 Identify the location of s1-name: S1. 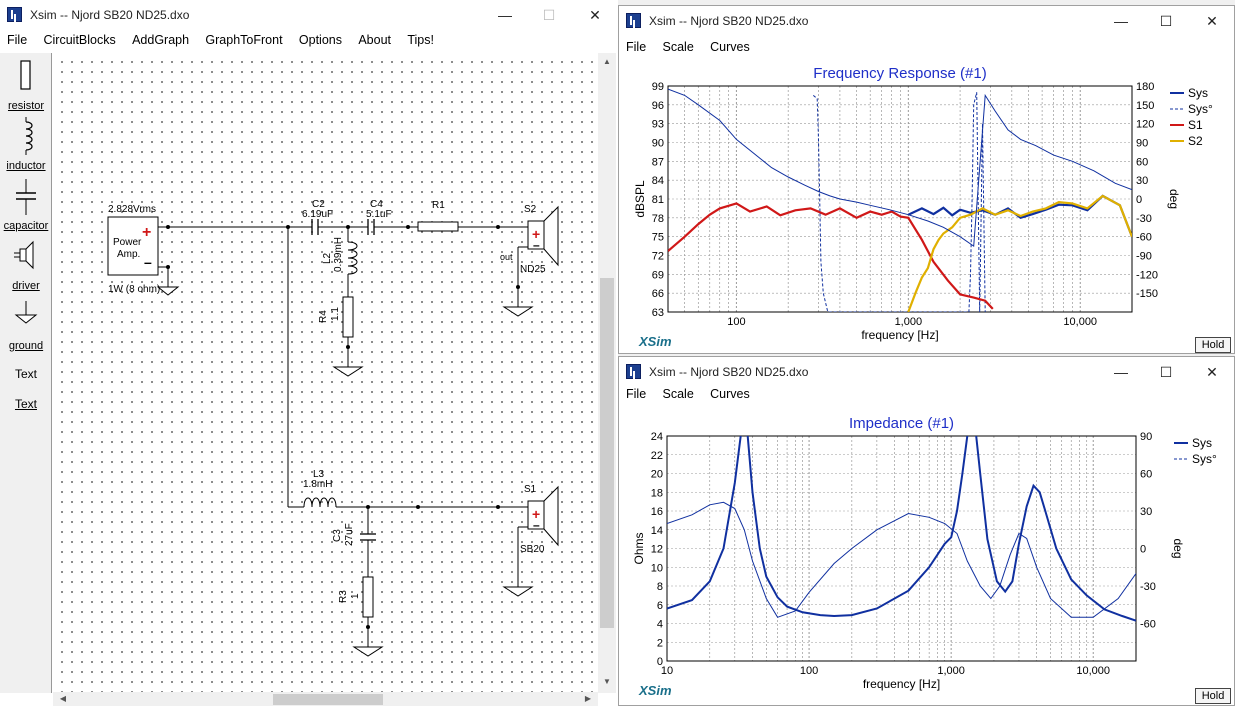
(530, 489).